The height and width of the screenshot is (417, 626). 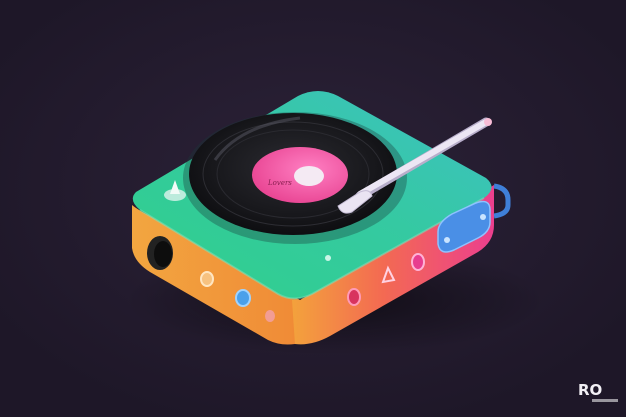 What do you see at coordinates (590, 390) in the screenshot?
I see `watermark-text: RO` at bounding box center [590, 390].